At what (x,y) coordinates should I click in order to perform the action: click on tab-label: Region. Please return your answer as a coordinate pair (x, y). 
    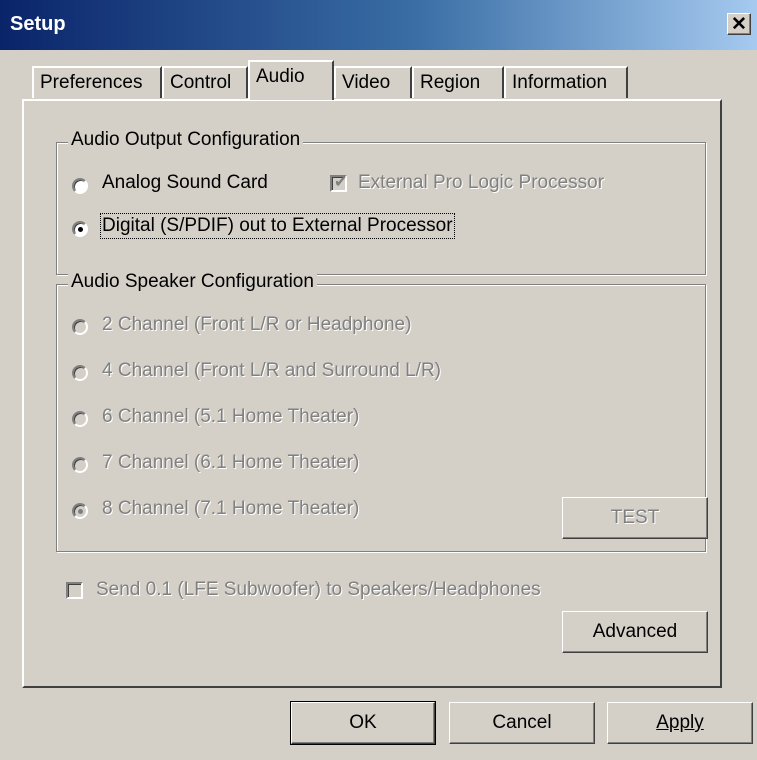
    Looking at the image, I should click on (450, 82).